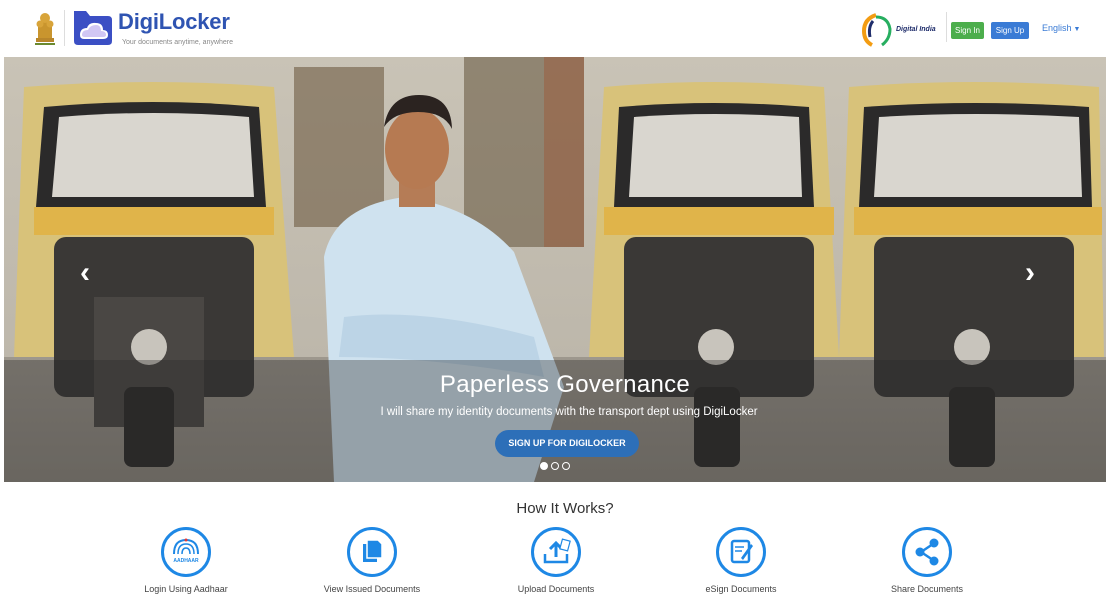  I want to click on sign-up-cta-button: SIGN UP FOR DIGILOCKER, so click(567, 443).